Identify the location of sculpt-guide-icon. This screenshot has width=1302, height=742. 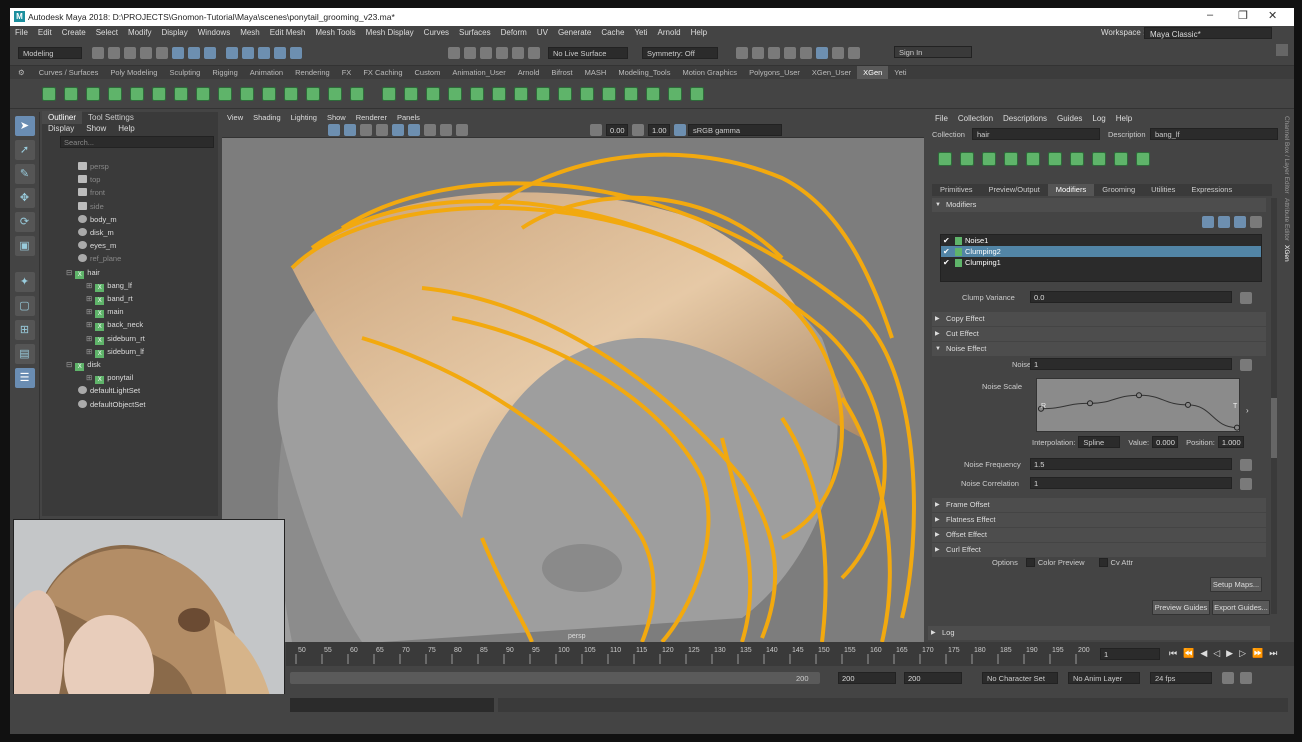
(159, 93).